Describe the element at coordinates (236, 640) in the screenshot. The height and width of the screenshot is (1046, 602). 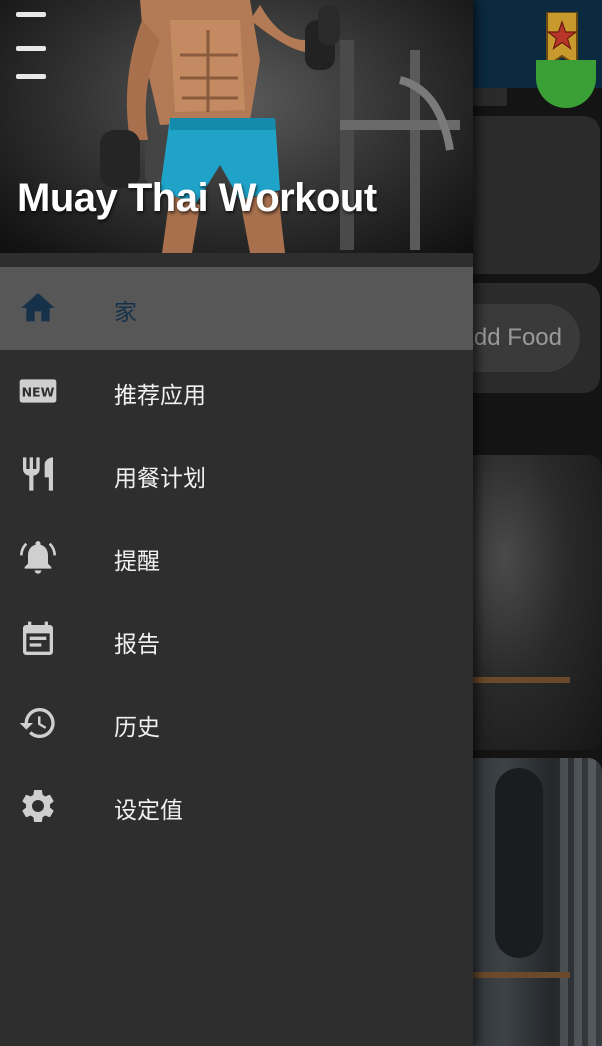
I see `drawer-item-report: 报告` at that location.